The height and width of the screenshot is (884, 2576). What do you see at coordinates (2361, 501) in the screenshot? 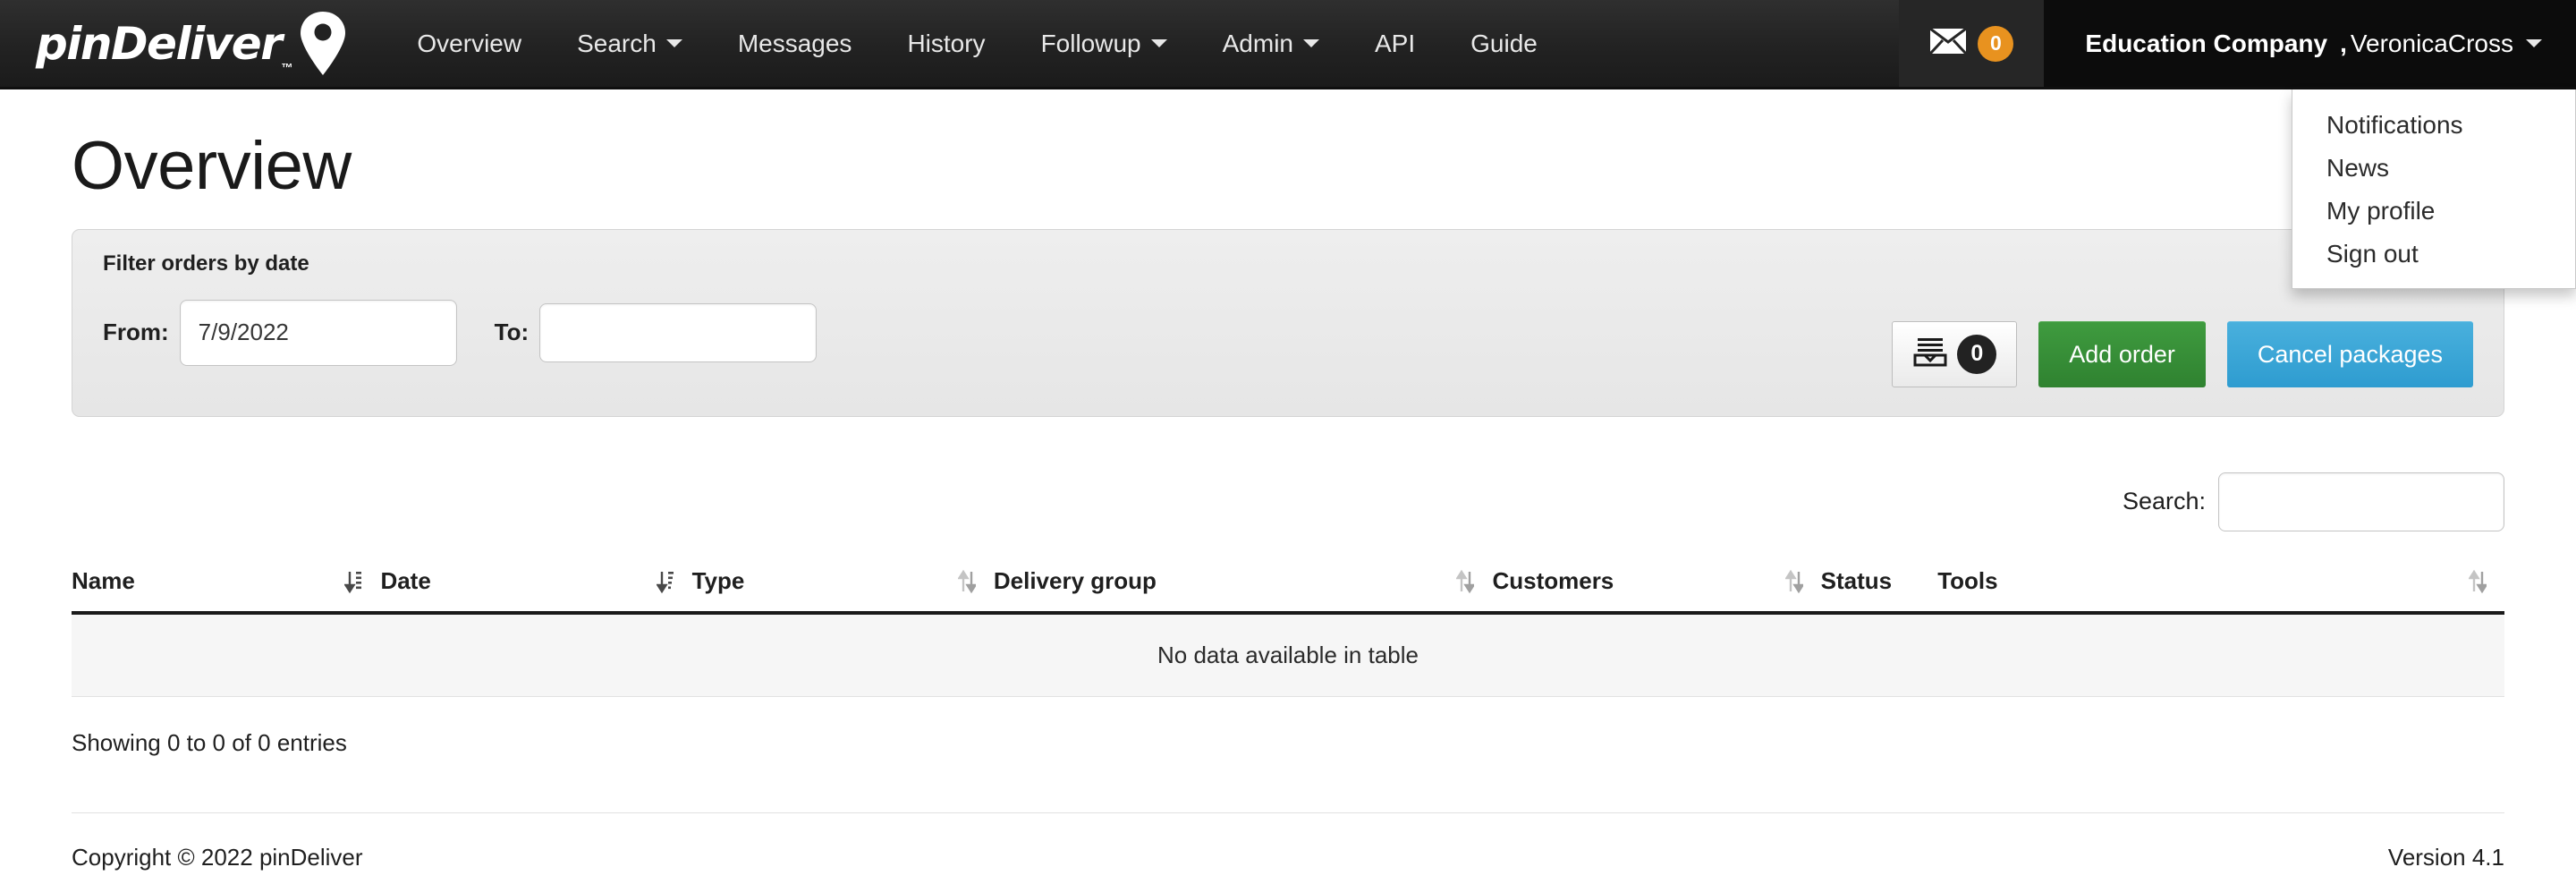
I see `table-search-input` at bounding box center [2361, 501].